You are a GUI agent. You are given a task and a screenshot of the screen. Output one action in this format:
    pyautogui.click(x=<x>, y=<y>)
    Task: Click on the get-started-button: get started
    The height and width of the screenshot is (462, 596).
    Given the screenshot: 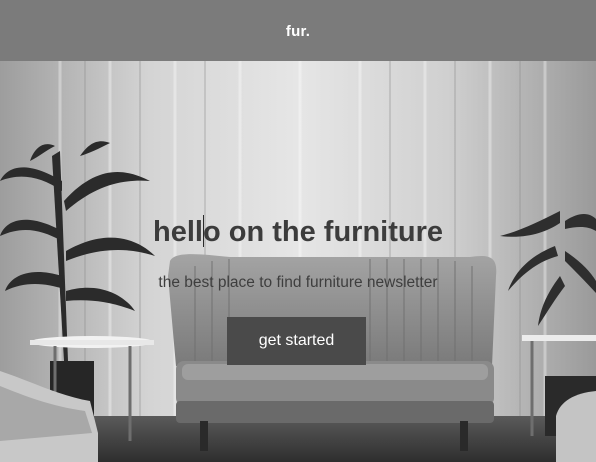 What is the action you would take?
    pyautogui.click(x=296, y=341)
    